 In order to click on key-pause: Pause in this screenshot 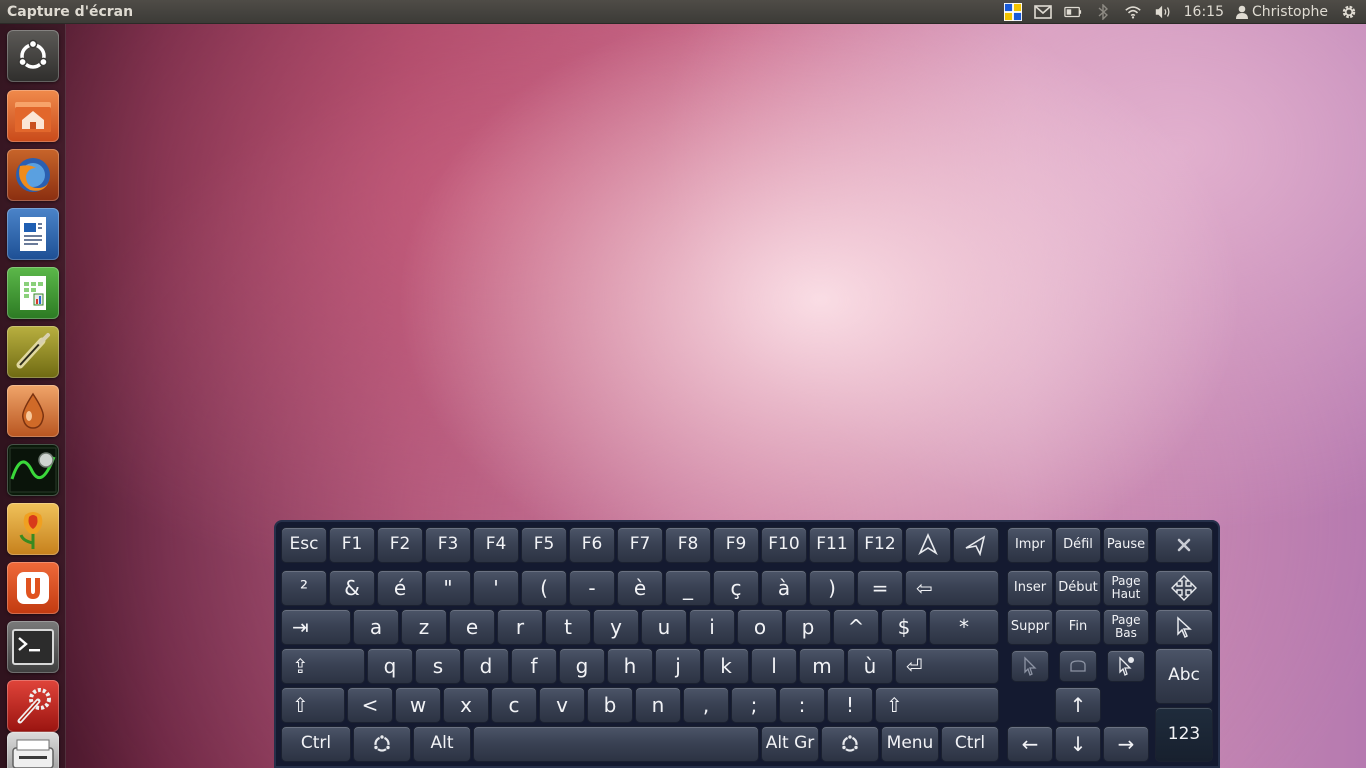, I will do `click(1126, 545)`.